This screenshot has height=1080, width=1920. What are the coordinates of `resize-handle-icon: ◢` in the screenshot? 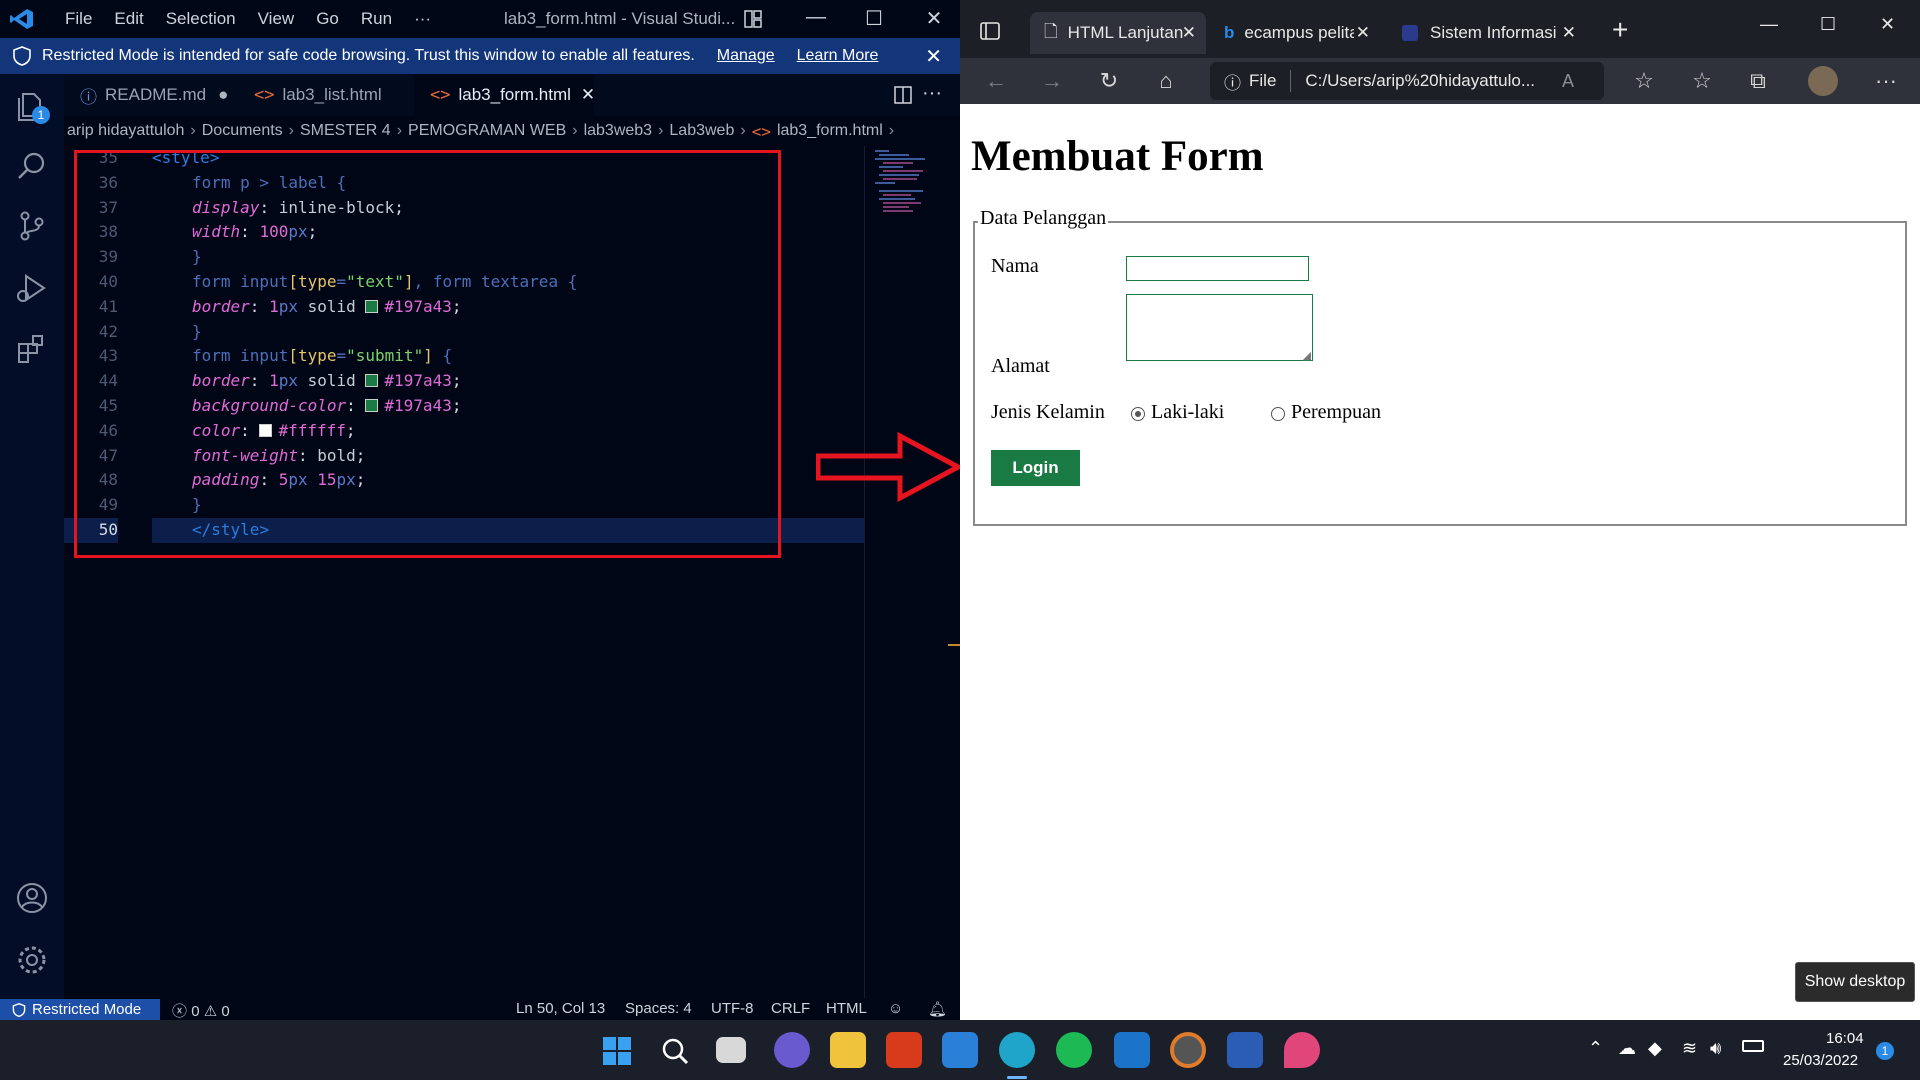 It's located at (1307, 355).